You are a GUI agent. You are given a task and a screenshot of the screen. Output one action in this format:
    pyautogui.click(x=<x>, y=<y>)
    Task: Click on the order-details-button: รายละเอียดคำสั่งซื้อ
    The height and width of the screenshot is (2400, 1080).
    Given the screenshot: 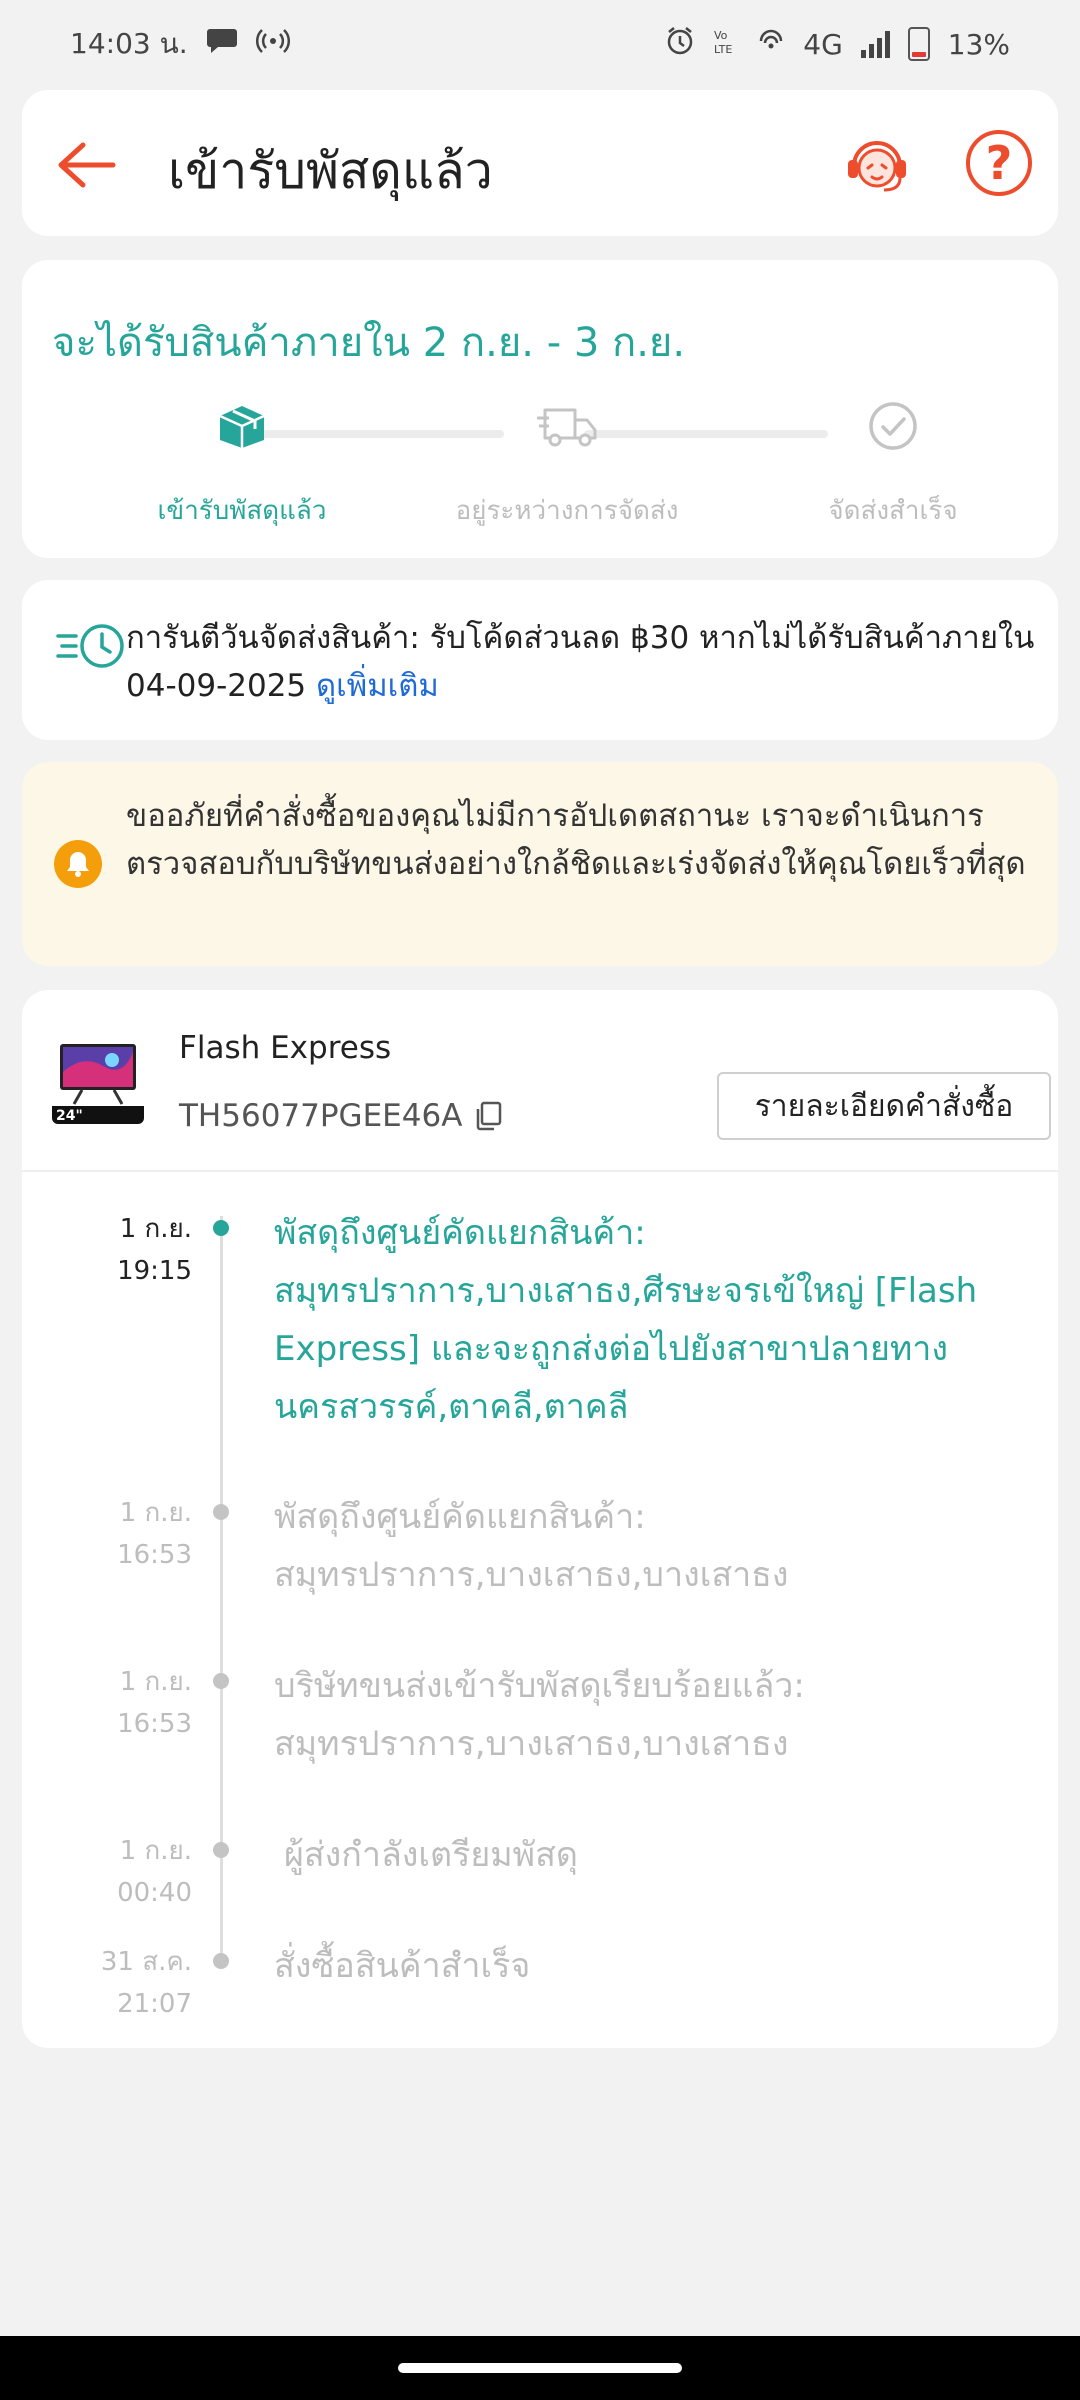 What is the action you would take?
    pyautogui.click(x=884, y=1106)
    